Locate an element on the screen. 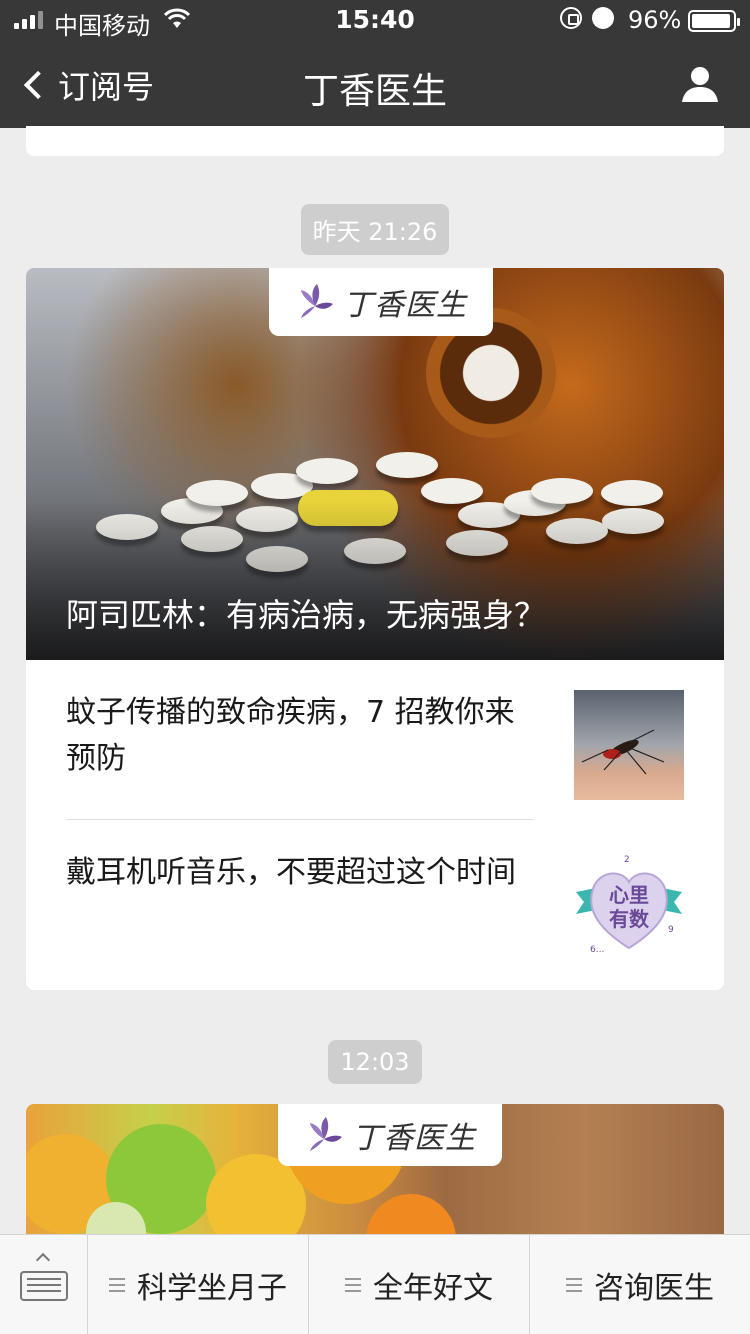 The image size is (750, 1334). menu-item-label: 科学坐月子 is located at coordinates (212, 1288).